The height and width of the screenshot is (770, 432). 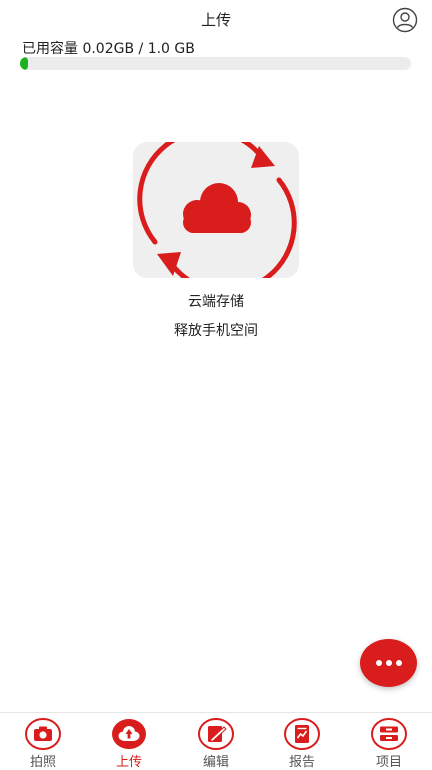 I want to click on storage-progress-fill, so click(x=24, y=63).